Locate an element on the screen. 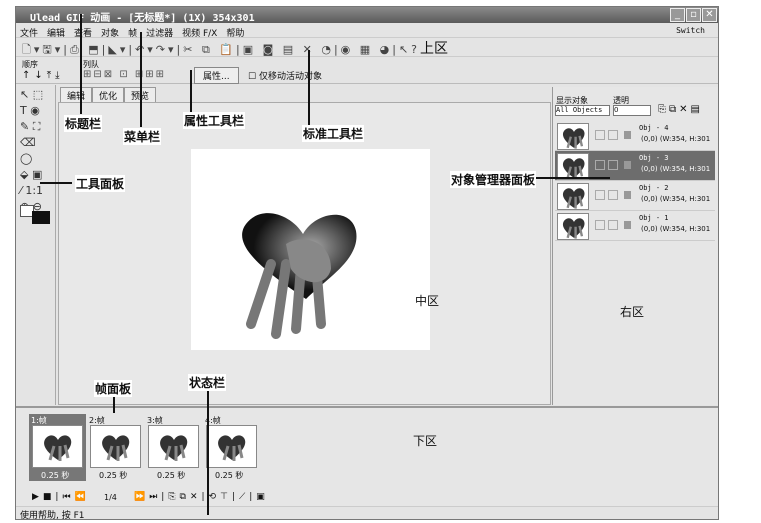 The height and width of the screenshot is (523, 761). frame-item: 2:帧 0.25 秒 is located at coordinates (115, 447).